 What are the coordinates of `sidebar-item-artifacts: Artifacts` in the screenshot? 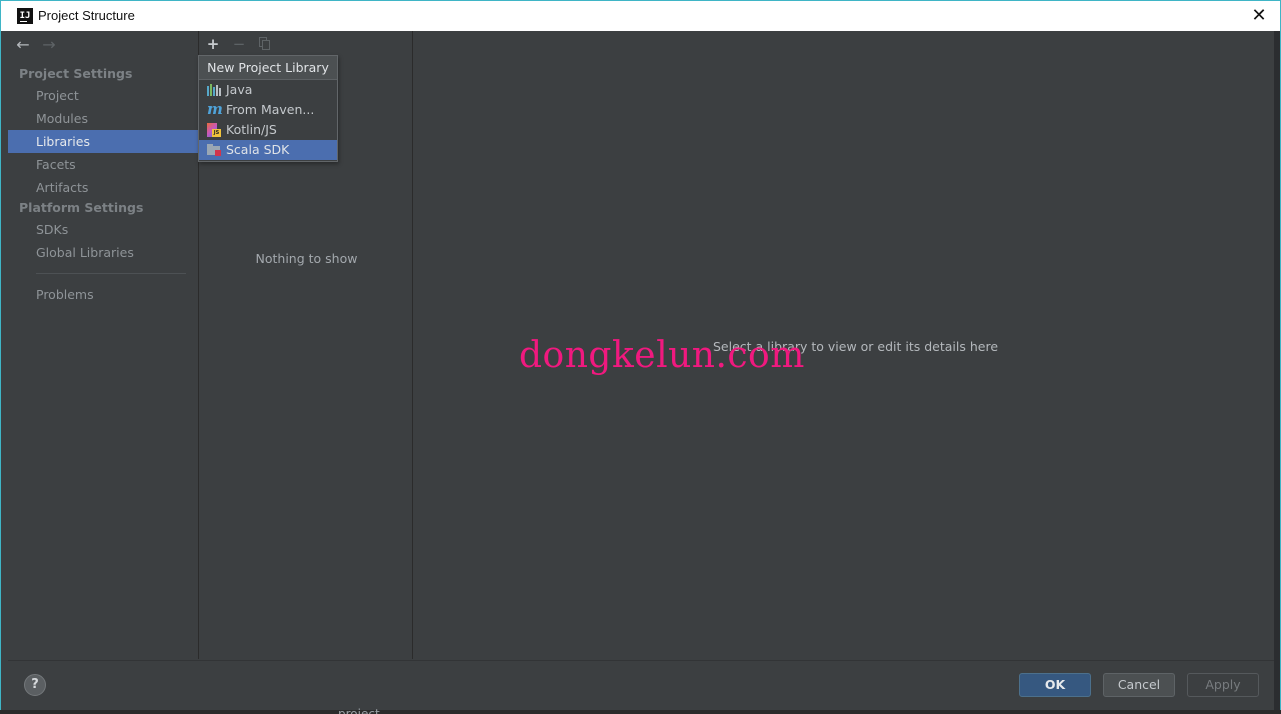 It's located at (103, 187).